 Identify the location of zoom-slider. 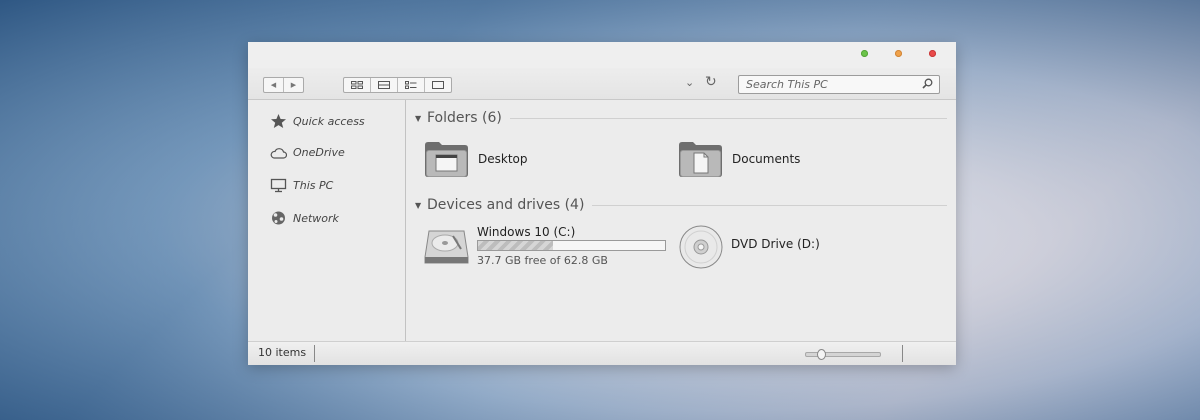
(843, 354).